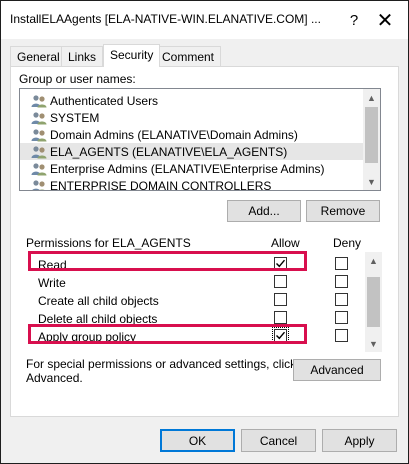 This screenshot has width=409, height=464. What do you see at coordinates (343, 211) in the screenshot?
I see `remove-button: Remove` at bounding box center [343, 211].